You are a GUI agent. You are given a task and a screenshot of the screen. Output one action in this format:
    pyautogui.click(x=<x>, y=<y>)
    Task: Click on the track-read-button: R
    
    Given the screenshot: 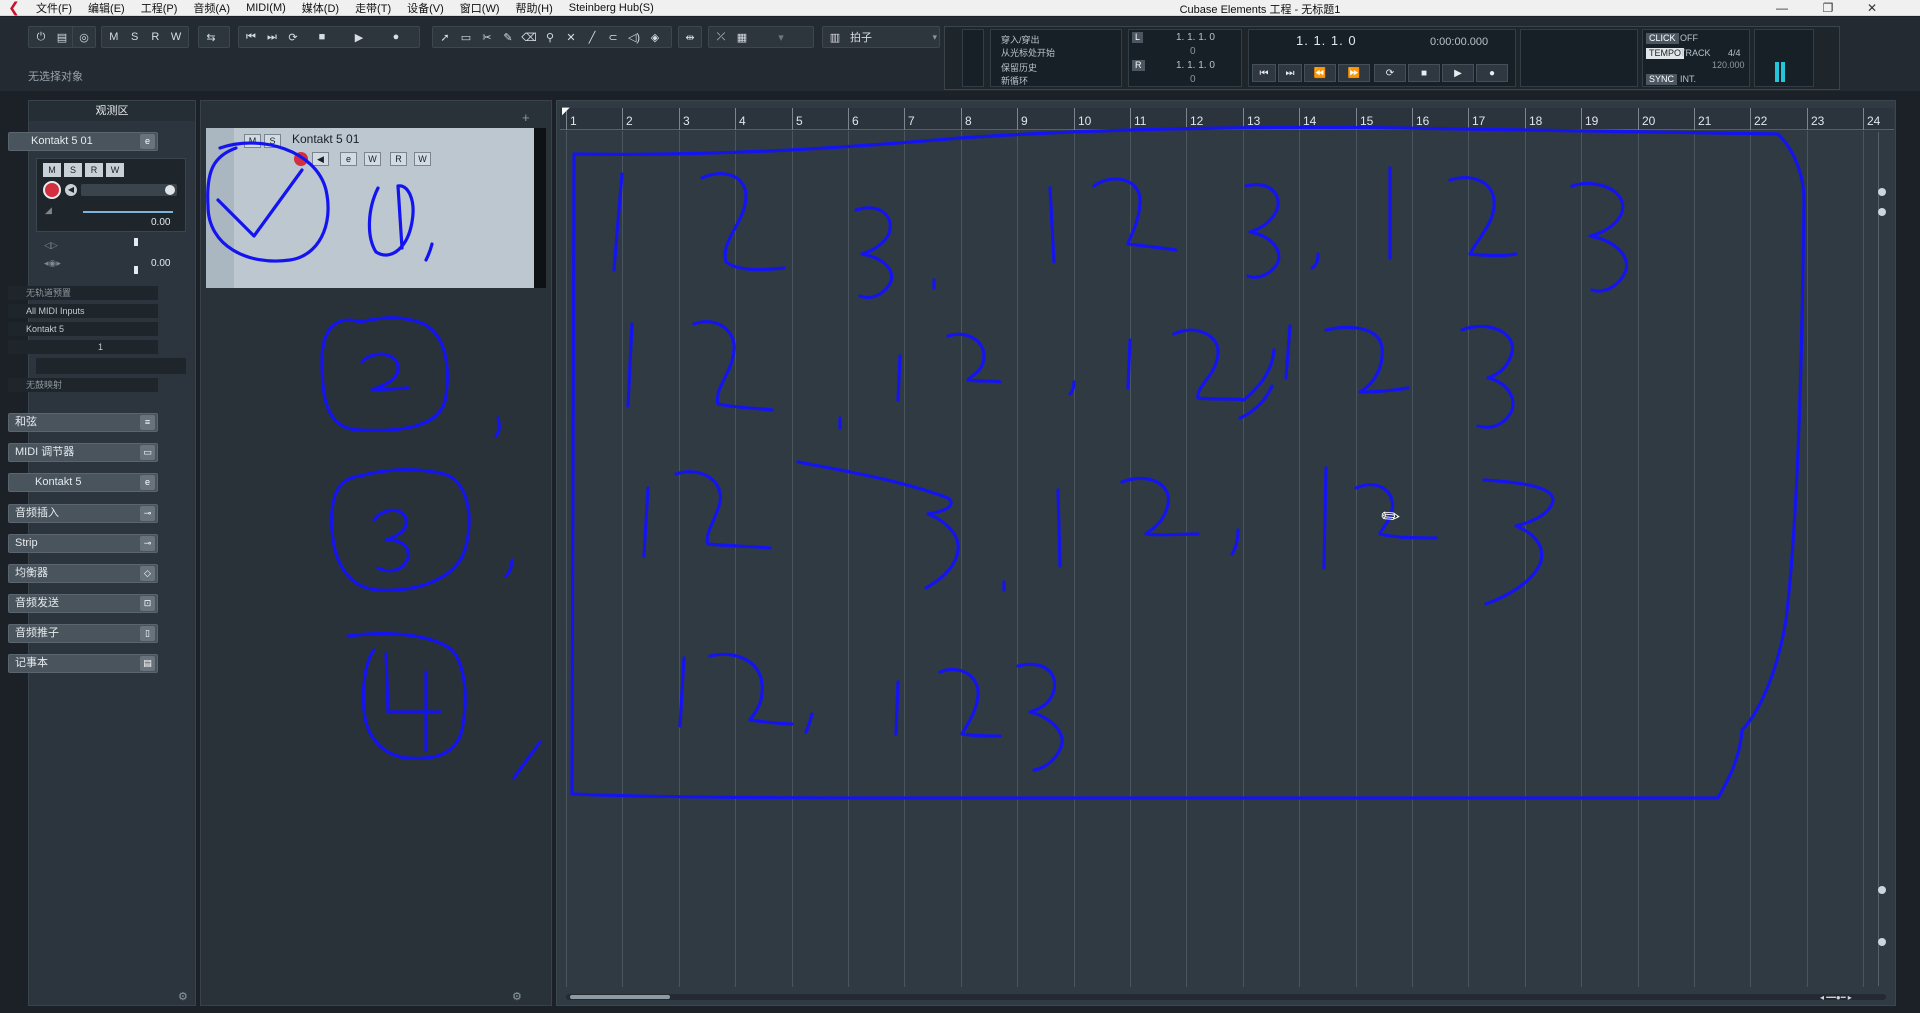 What is the action you would take?
    pyautogui.click(x=398, y=159)
    